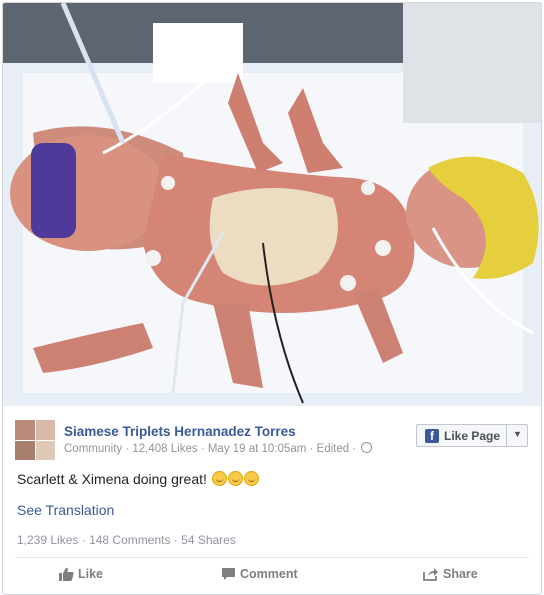  I want to click on meta-time: May 19 at 10:05am, so click(257, 449).